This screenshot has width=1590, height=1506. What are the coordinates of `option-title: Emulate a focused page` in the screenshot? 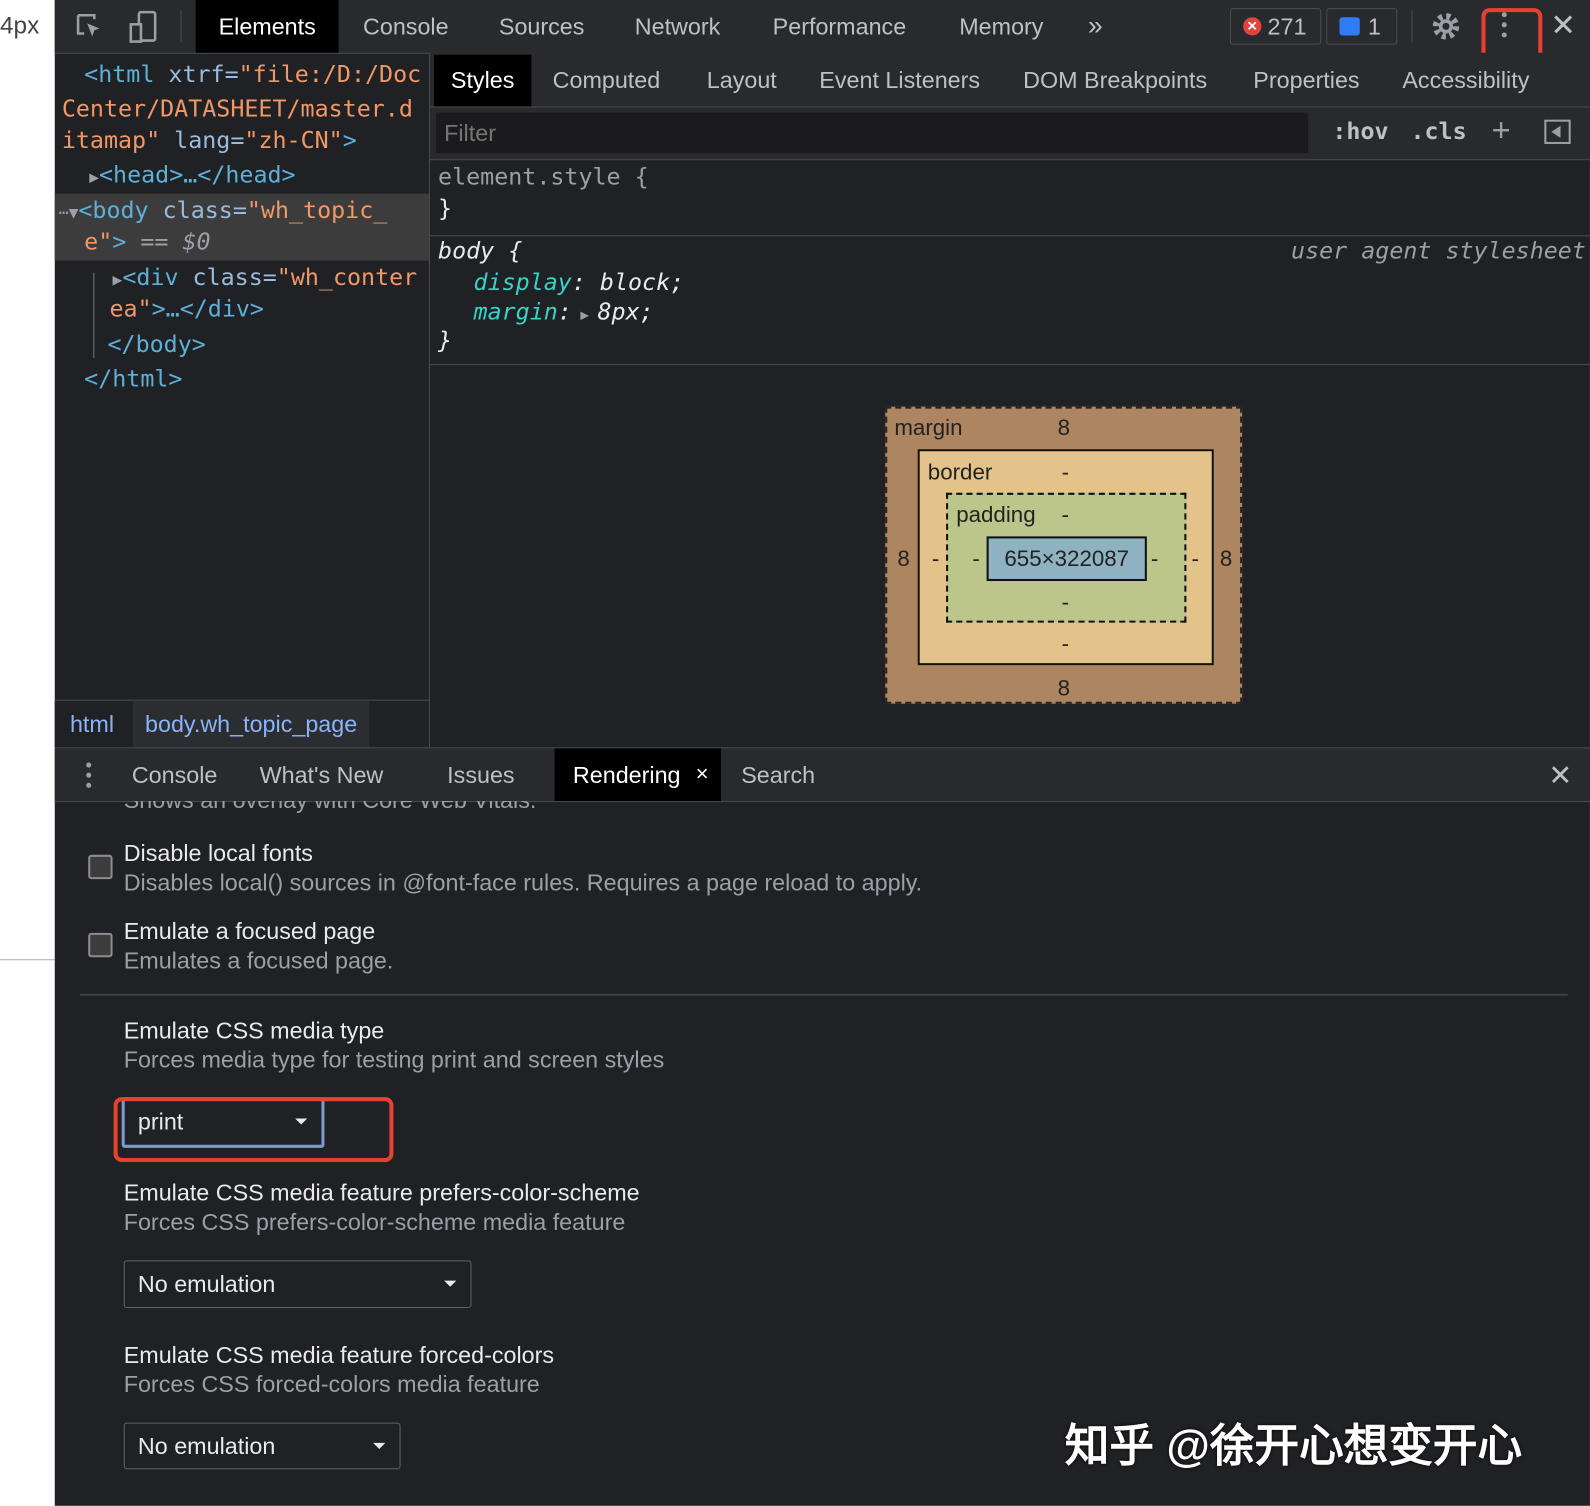 It's located at (249, 931).